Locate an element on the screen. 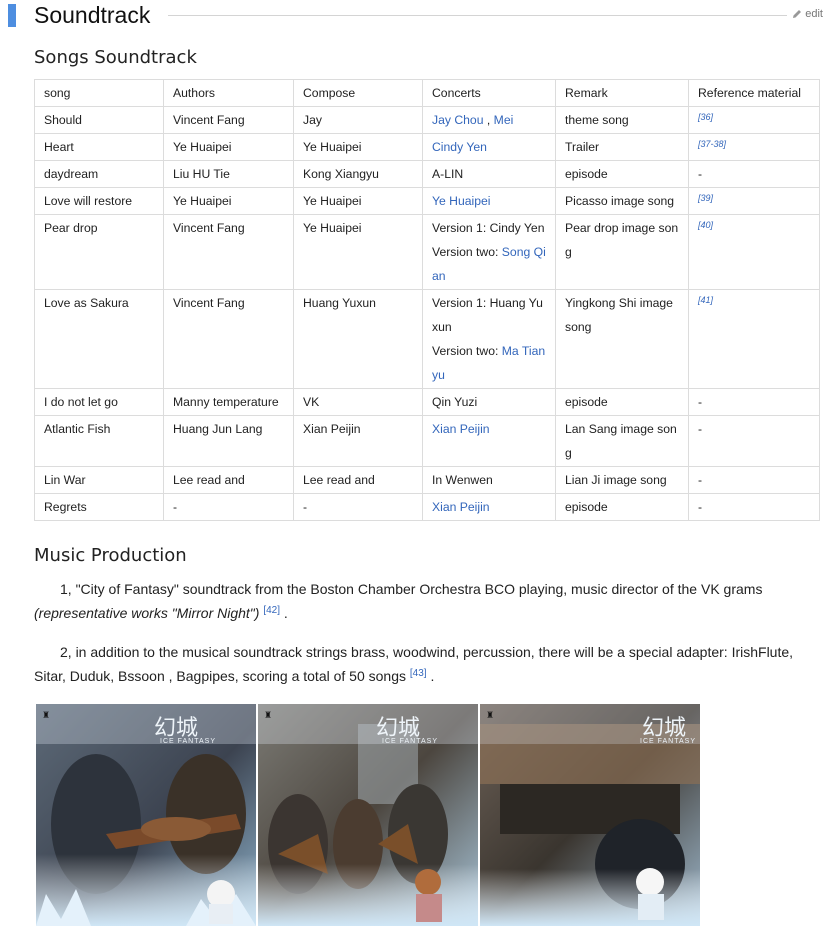  concerts-cell: Ye Huaipei is located at coordinates (489, 201).